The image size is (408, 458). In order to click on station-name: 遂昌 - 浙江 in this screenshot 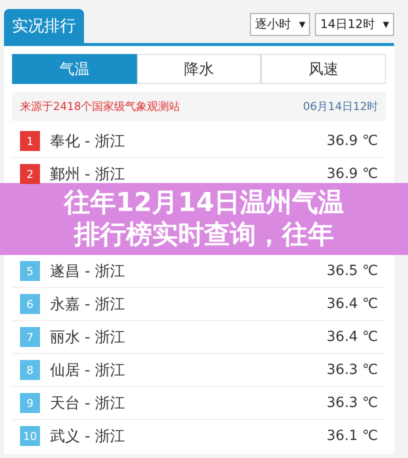, I will do `click(87, 271)`.